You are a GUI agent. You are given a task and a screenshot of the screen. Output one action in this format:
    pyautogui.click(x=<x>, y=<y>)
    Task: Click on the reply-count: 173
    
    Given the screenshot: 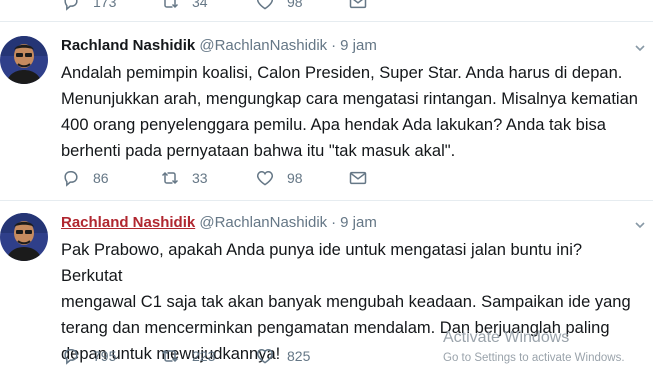 What is the action you would take?
    pyautogui.click(x=105, y=5)
    